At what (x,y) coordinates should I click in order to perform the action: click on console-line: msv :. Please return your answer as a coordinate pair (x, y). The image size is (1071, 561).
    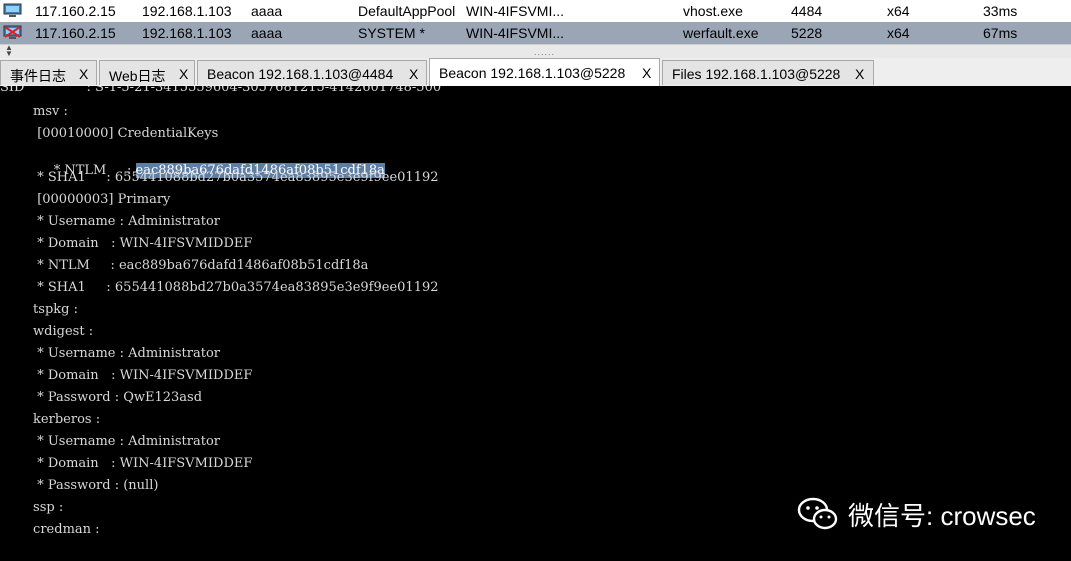
    Looking at the image, I should click on (34, 111).